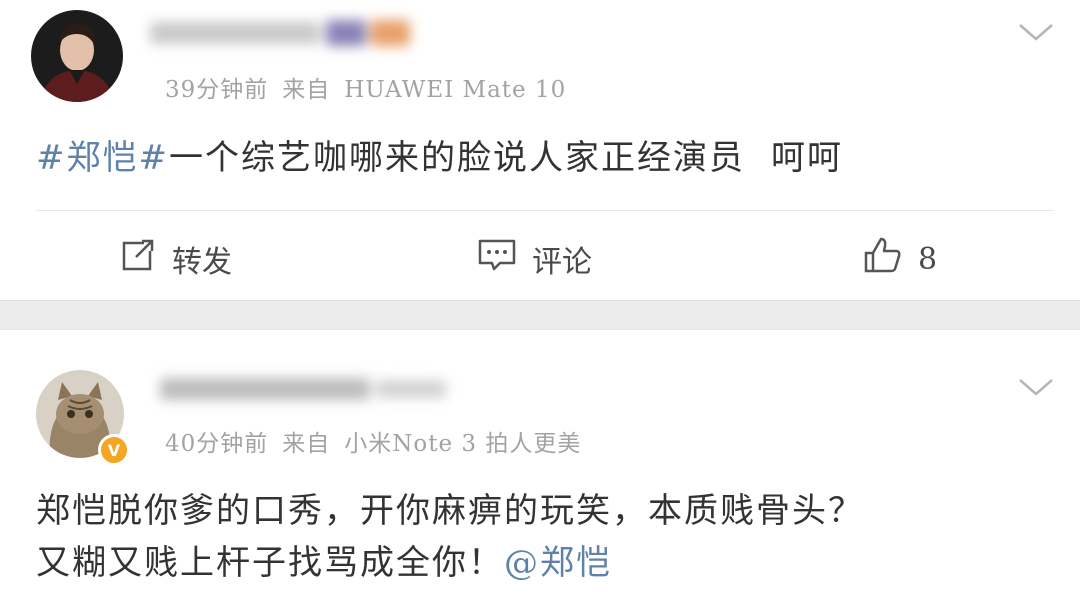 The image size is (1080, 598). Describe the element at coordinates (270, 563) in the screenshot. I see `post-text-line-2: 又糊又贱上杆子找骂成全你！` at that location.